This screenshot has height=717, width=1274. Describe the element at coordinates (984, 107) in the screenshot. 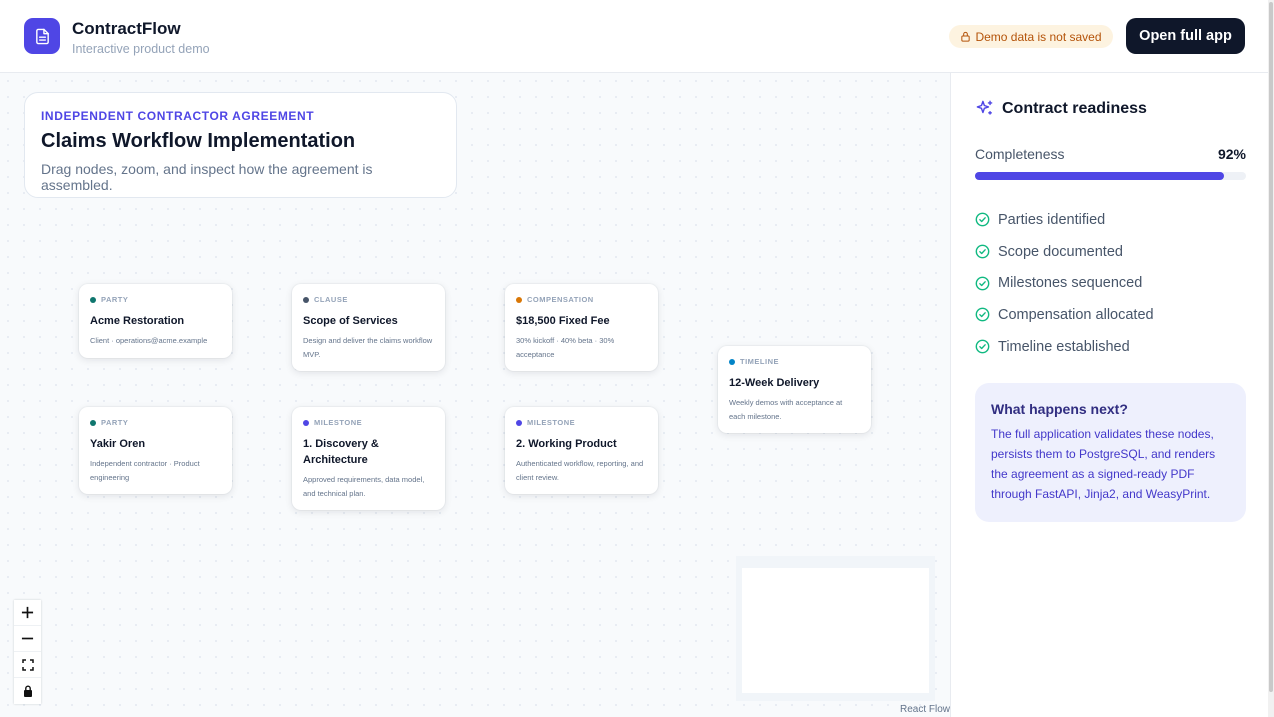

I see `sparkles-icon` at that location.